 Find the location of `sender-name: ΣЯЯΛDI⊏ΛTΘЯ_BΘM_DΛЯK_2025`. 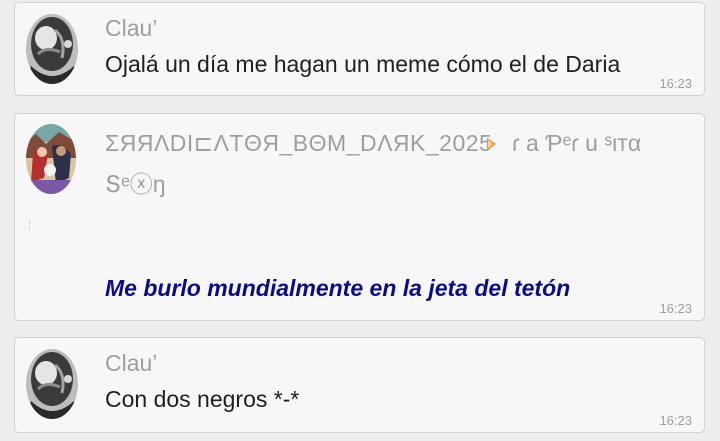

sender-name: ΣЯЯΛDI⊏ΛTΘЯ_BΘM_DΛЯK_2025 is located at coordinates (298, 143).